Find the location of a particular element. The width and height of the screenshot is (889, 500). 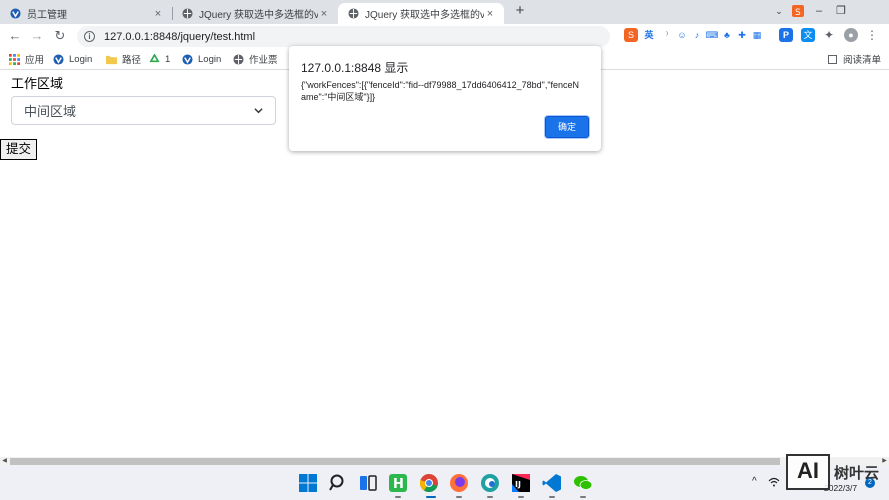

windows-taskbar: H IJ ^ 2022/3/7 is located at coordinates (444, 483).